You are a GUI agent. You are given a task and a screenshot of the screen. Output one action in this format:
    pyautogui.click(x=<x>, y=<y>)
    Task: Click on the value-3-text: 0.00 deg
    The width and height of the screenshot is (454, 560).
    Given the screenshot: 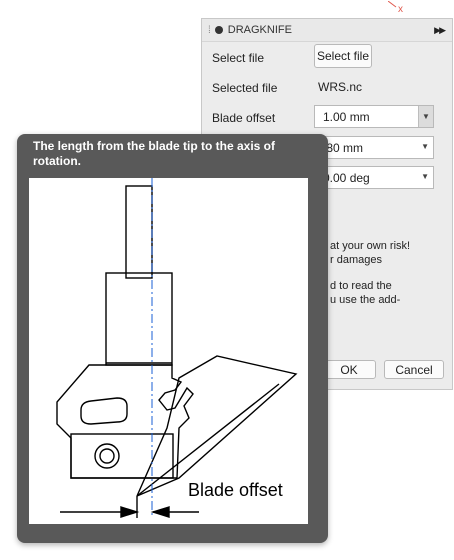 What is the action you would take?
    pyautogui.click(x=346, y=177)
    